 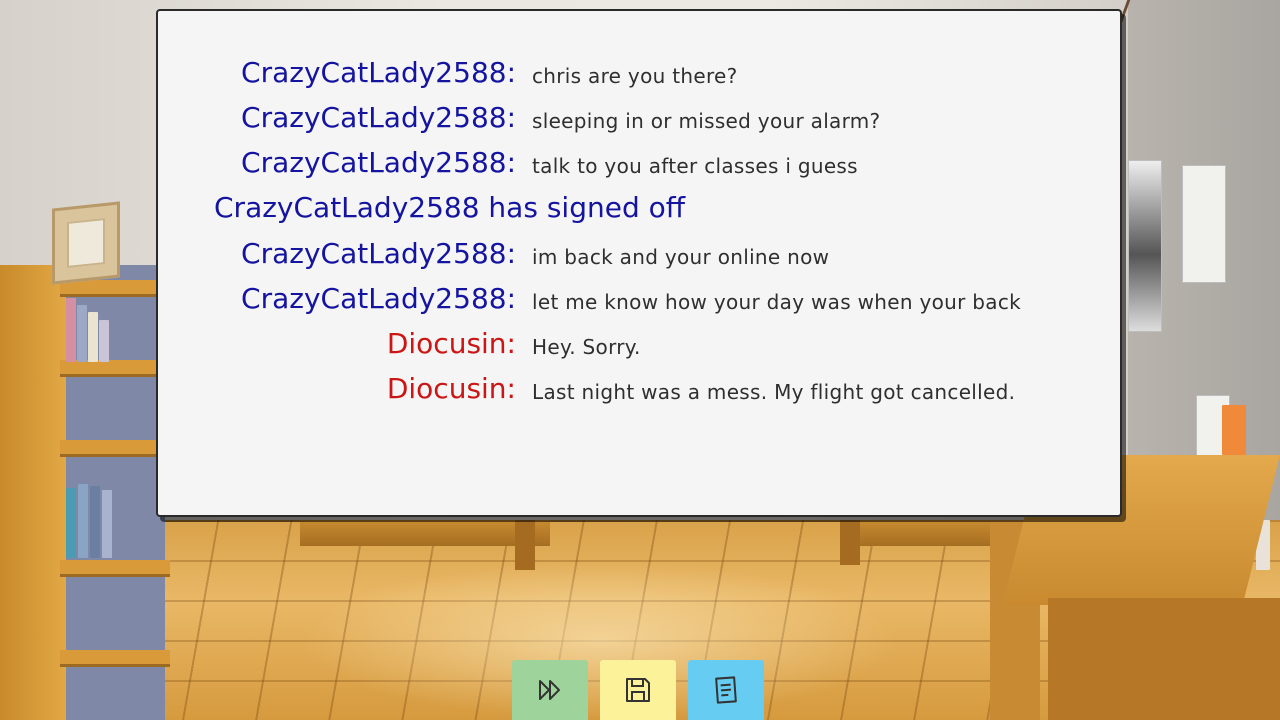 I want to click on chat-message: chris are you there?, so click(x=635, y=76).